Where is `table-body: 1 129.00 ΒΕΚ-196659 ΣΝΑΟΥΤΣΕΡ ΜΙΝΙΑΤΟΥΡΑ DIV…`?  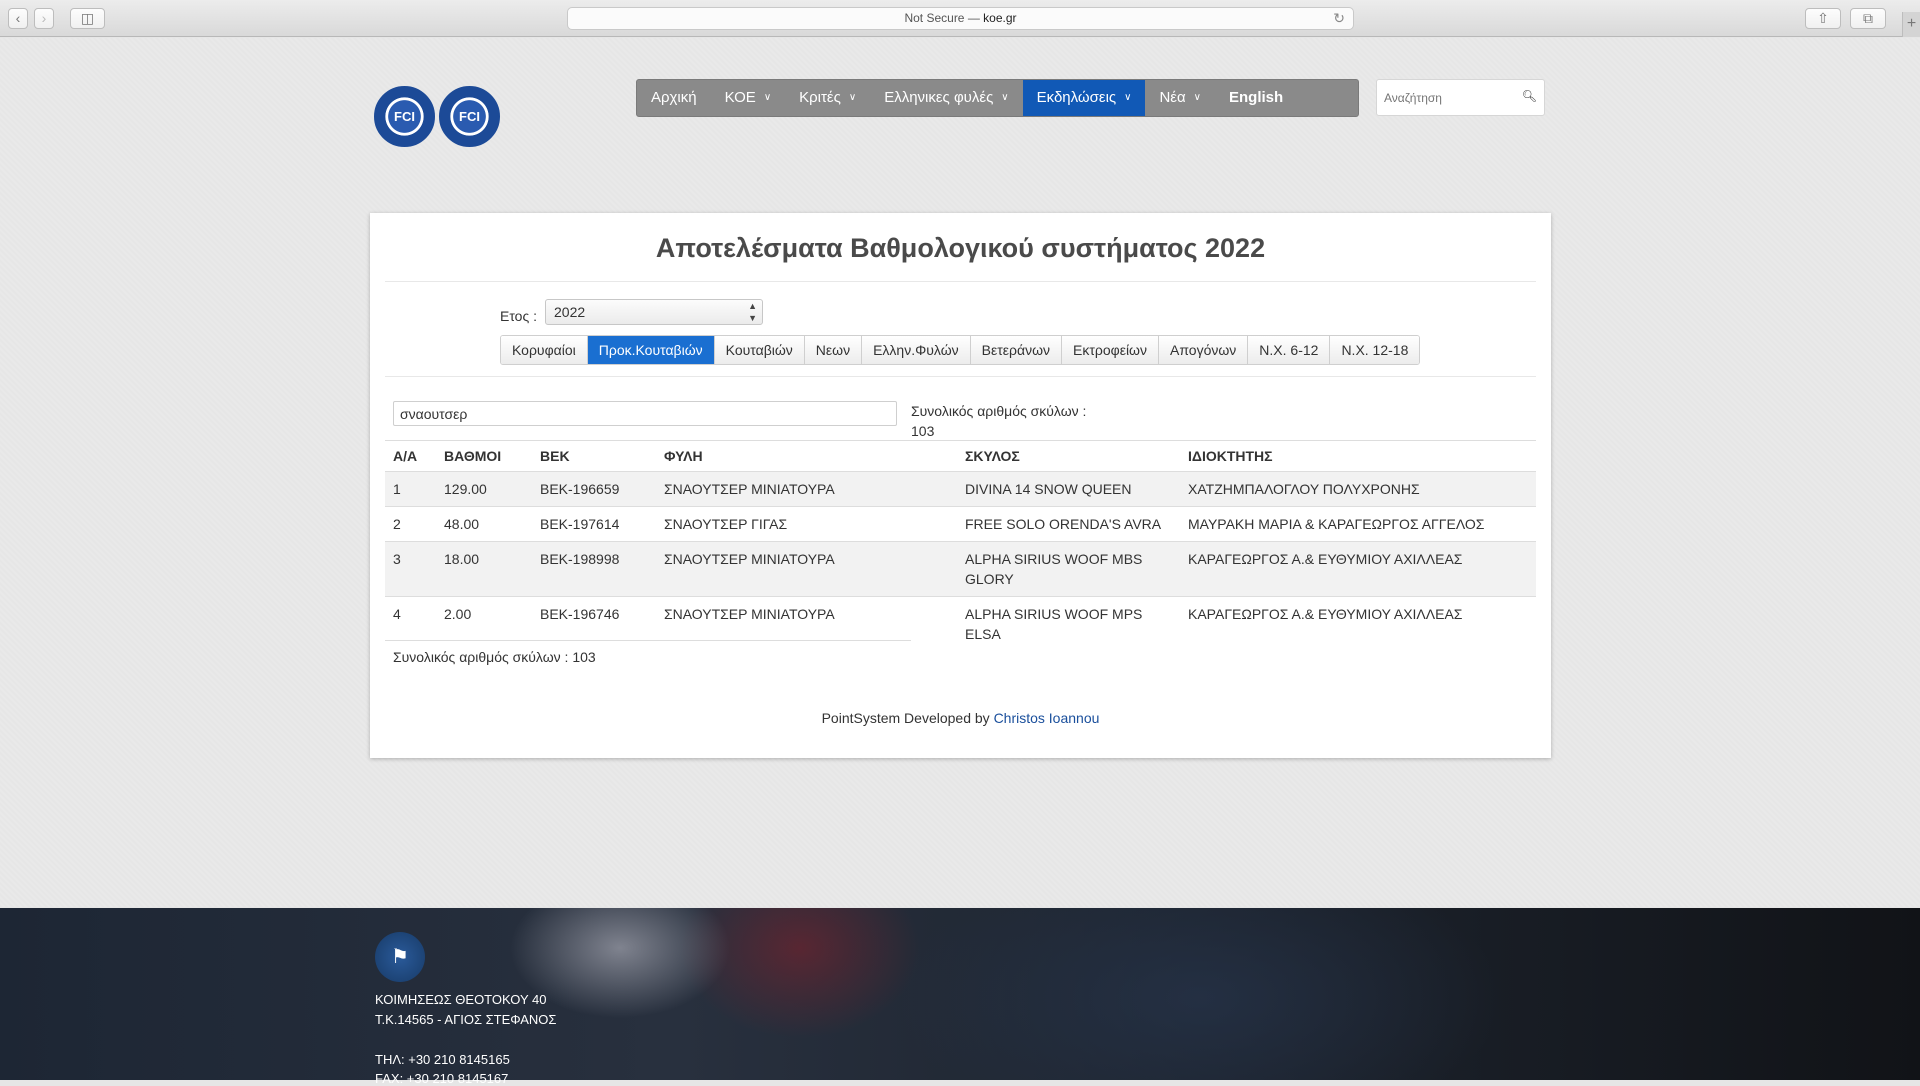 table-body: 1 129.00 ΒΕΚ-196659 ΣΝΑΟΥΤΣΕΡ ΜΙΝΙΑΤΟΥΡΑ DIV… is located at coordinates (960, 561).